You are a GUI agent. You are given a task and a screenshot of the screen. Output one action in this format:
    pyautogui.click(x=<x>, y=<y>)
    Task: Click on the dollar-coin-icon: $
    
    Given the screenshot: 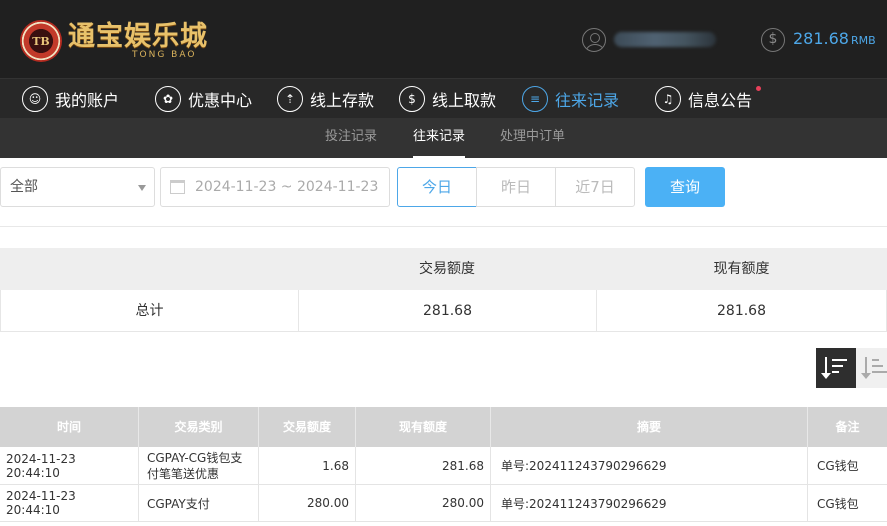 What is the action you would take?
    pyautogui.click(x=773, y=40)
    